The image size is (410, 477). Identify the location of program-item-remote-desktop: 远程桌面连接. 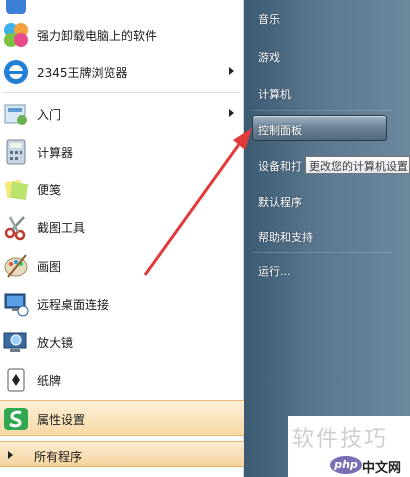
(122, 304).